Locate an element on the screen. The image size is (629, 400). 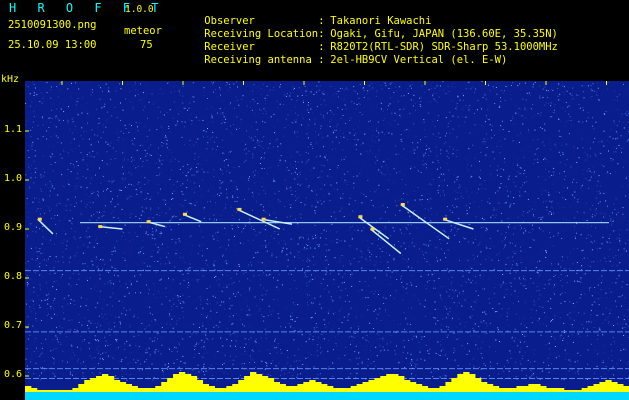
y-tick-label: 1.1 is located at coordinates (12, 129).